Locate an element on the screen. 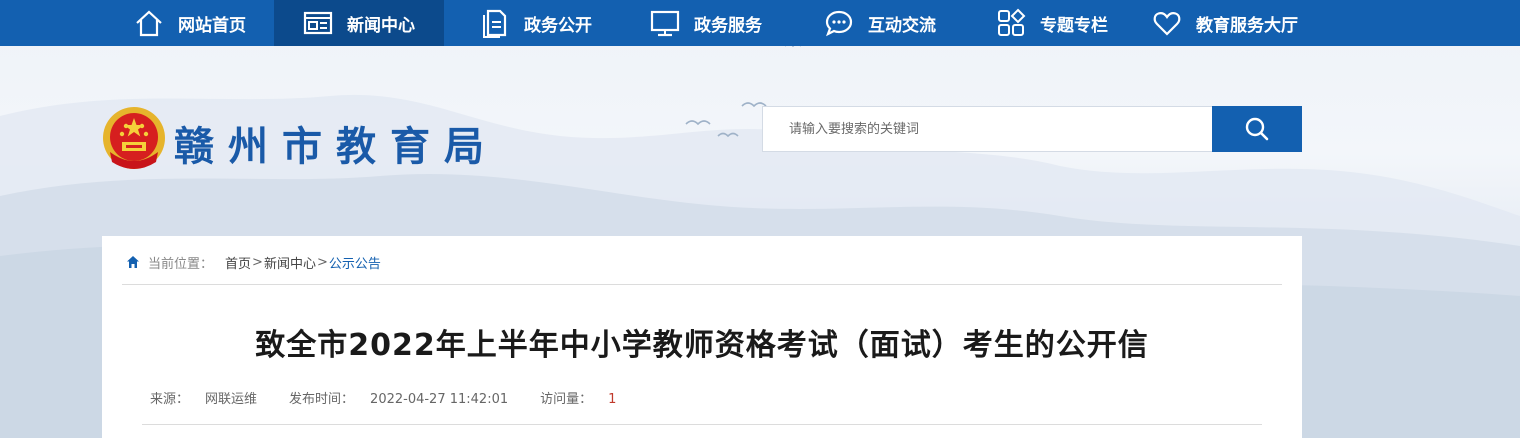  breadcrumb-item-news: 新闻中心 is located at coordinates (290, 262).